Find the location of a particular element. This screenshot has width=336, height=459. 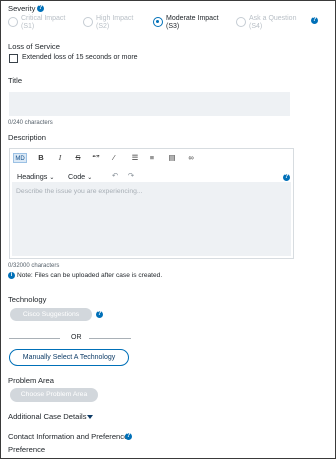

headings-dropdown: Headings ⌄ is located at coordinates (35, 176).